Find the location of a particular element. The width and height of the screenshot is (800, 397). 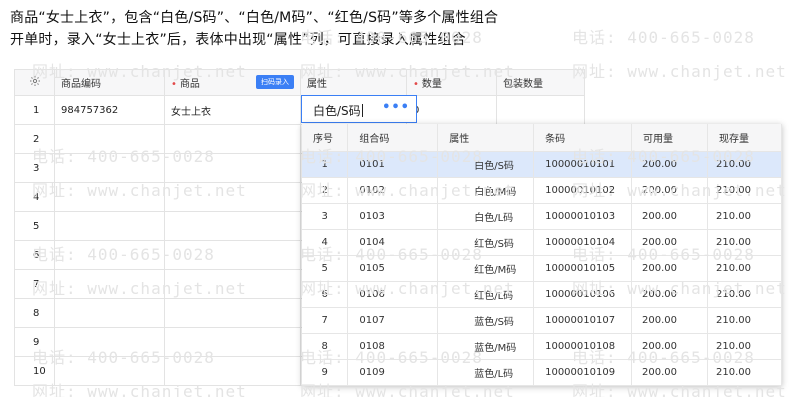

attribute-cell: 蓝色/M码 is located at coordinates (486, 346).